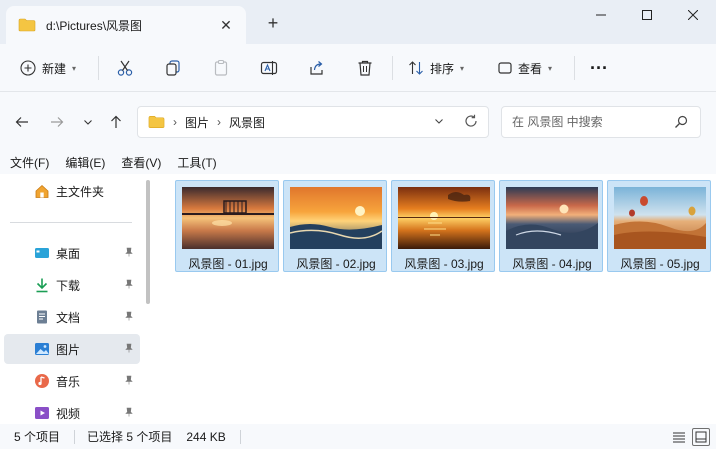 This screenshot has width=716, height=449. What do you see at coordinates (240, 436) in the screenshot?
I see `status-divider` at bounding box center [240, 436].